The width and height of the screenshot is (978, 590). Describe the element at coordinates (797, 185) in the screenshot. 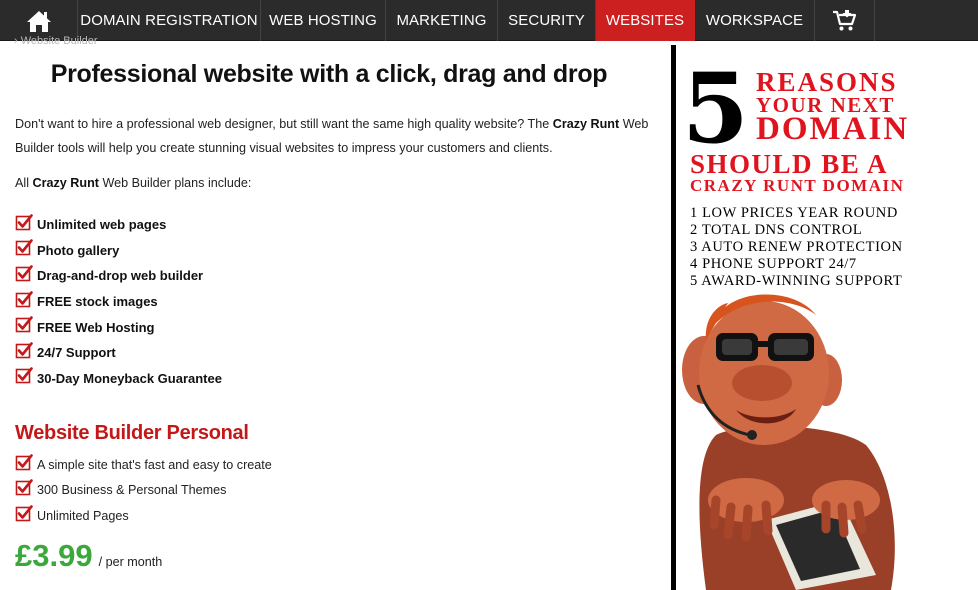

I see `banner-heading-line: CRAZY RUNT DOMAIN` at that location.